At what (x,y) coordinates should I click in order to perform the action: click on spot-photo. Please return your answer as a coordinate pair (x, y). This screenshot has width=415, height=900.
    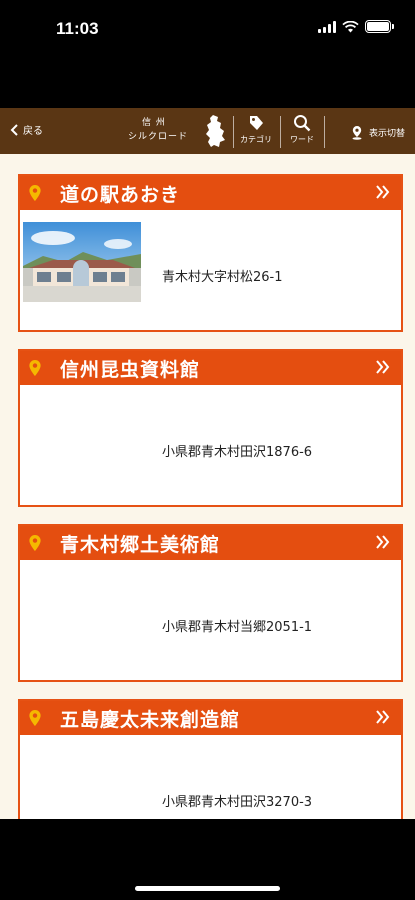
    Looking at the image, I should click on (82, 262).